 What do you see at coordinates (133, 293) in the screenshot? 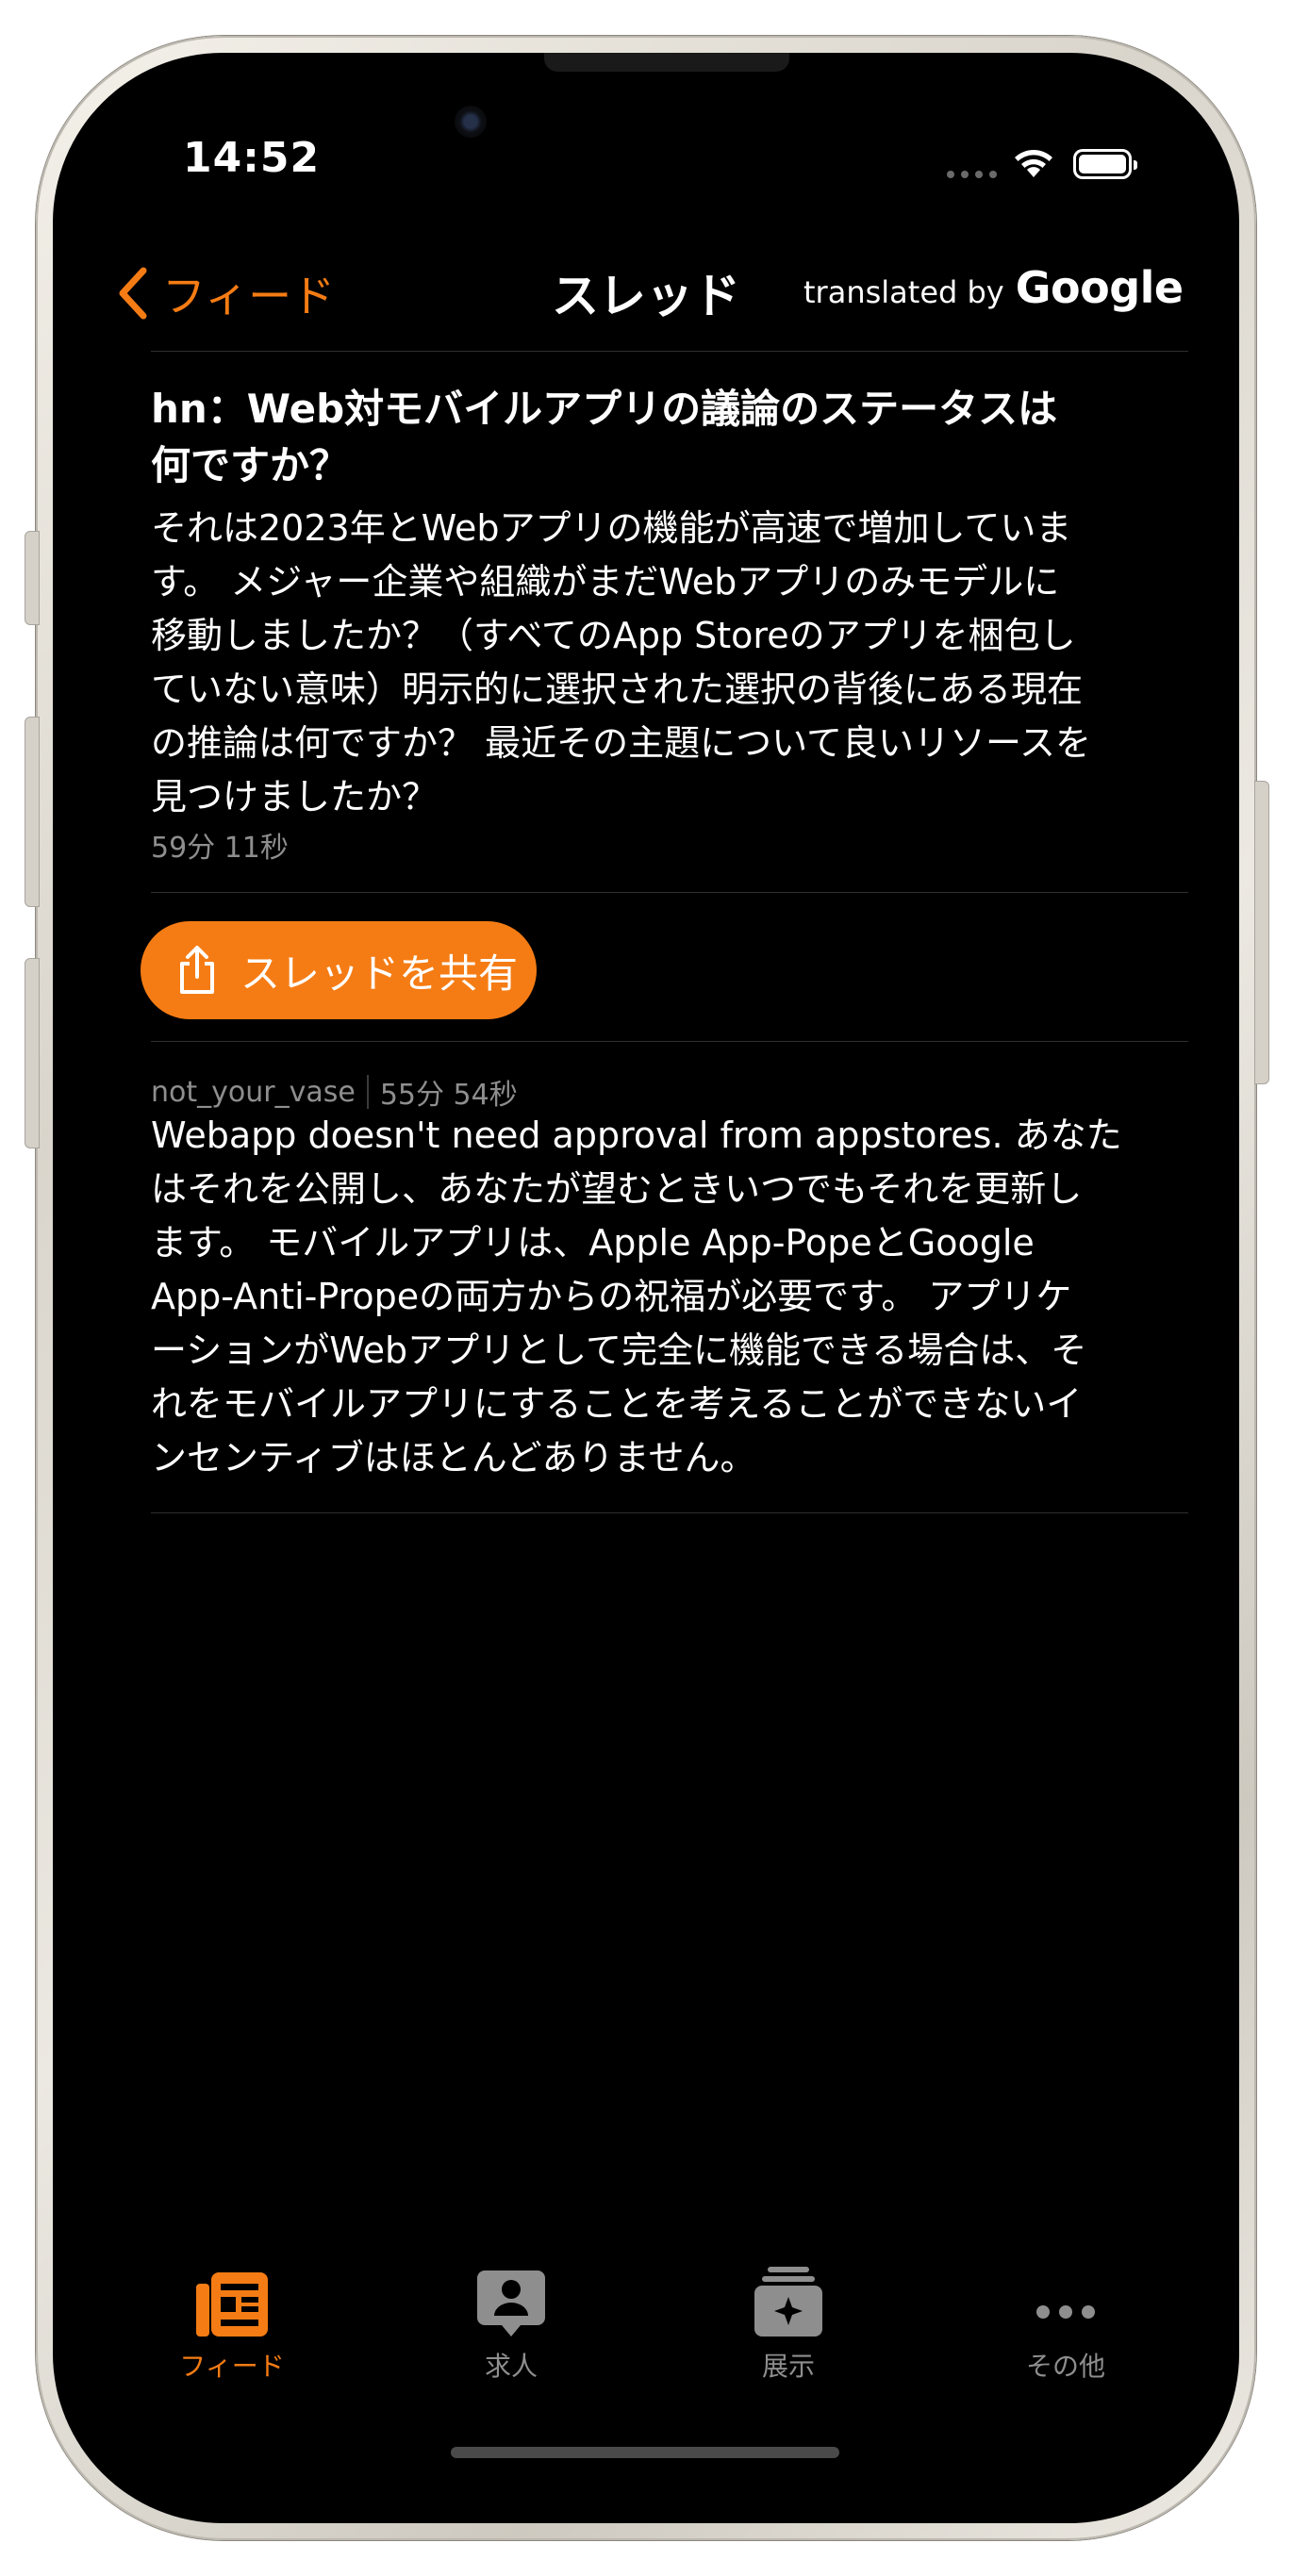
I see `chevron-left-icon` at bounding box center [133, 293].